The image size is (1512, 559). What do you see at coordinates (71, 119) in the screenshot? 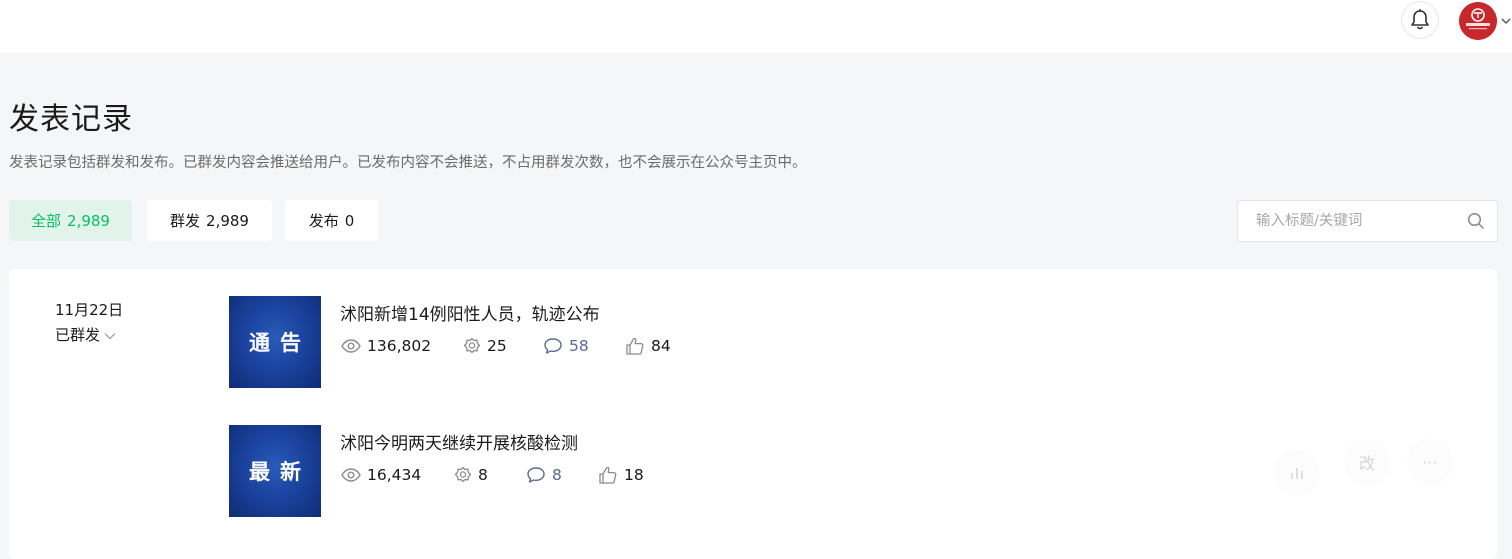
I see `page-title: 发表记录` at bounding box center [71, 119].